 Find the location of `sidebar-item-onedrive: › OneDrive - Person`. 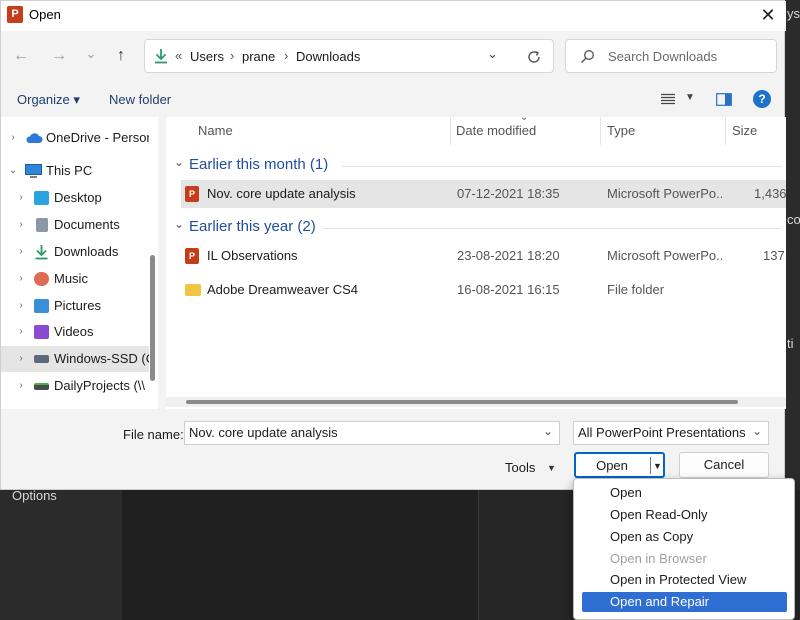

sidebar-item-onedrive: › OneDrive - Person is located at coordinates (75, 138).